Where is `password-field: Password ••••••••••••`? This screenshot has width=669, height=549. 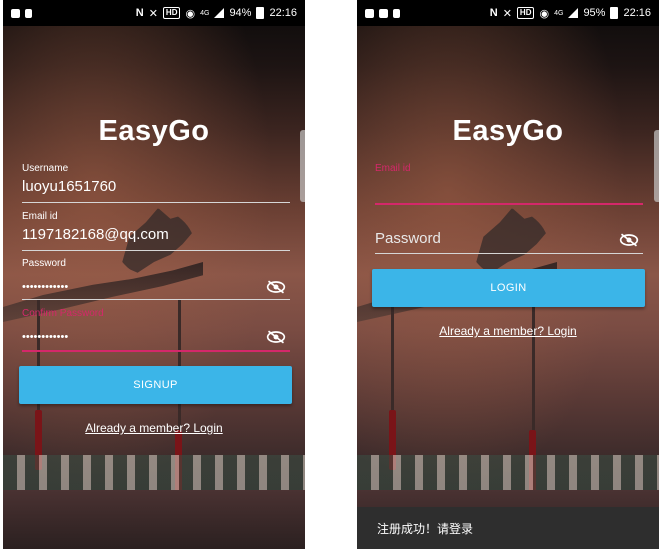
password-field: Password •••••••••••• is located at coordinates (156, 279).